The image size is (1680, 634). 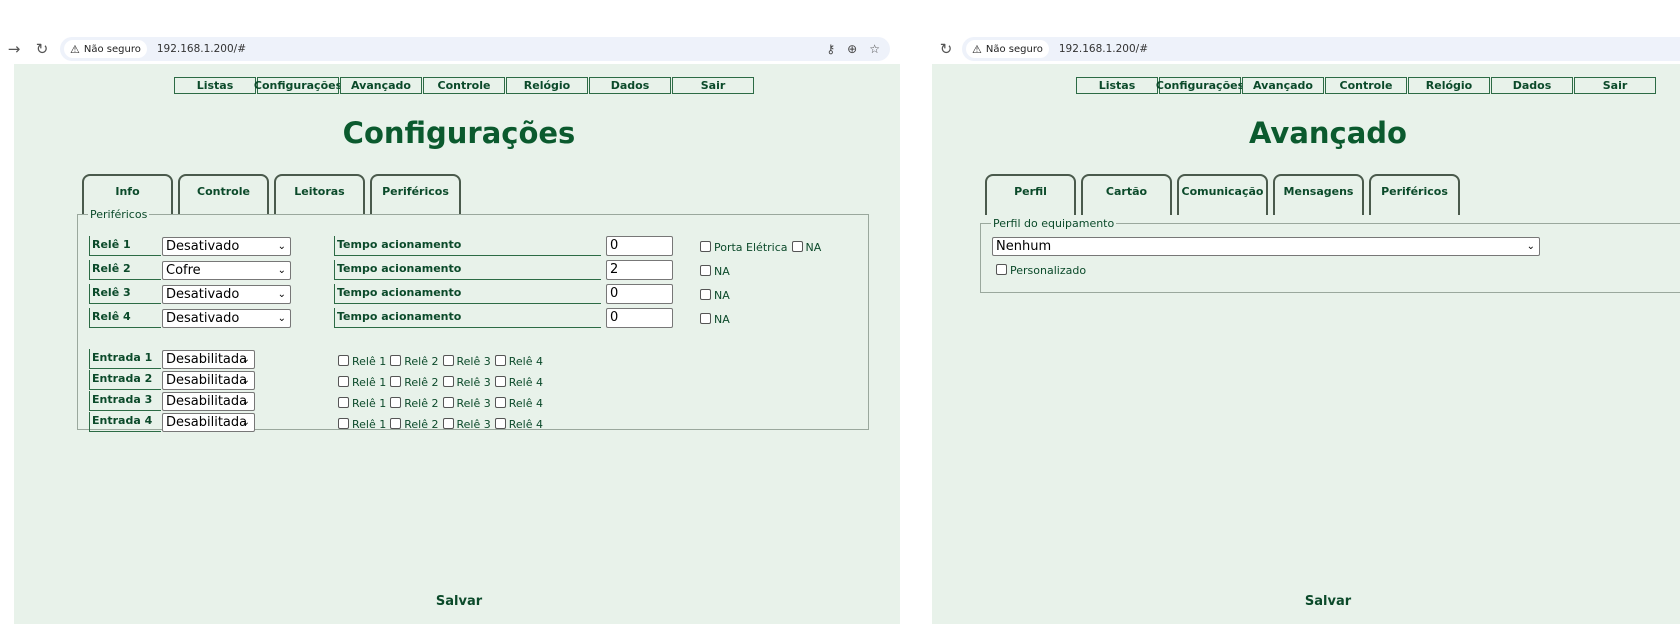 I want to click on entrada-3-rele-4-label: Relê 4, so click(x=525, y=403).